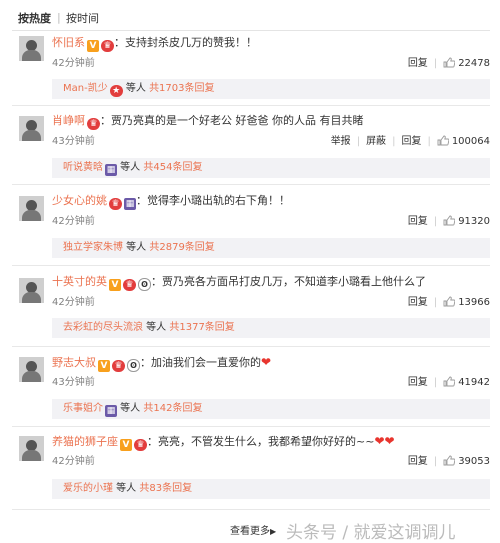 The image size is (500, 543). I want to click on tab-sort-time: 按时间, so click(82, 18).